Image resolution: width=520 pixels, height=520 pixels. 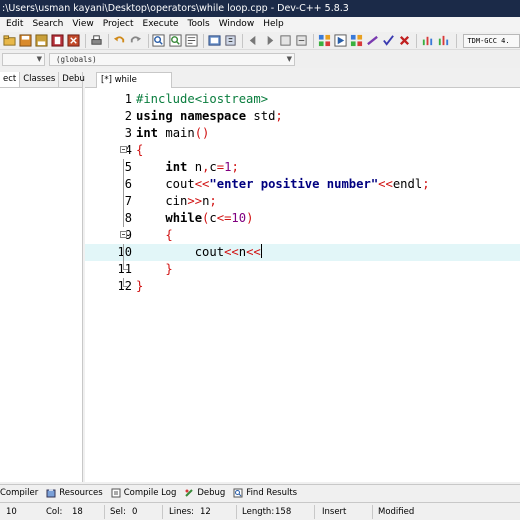 I want to click on menu-help: Help, so click(x=273, y=24).